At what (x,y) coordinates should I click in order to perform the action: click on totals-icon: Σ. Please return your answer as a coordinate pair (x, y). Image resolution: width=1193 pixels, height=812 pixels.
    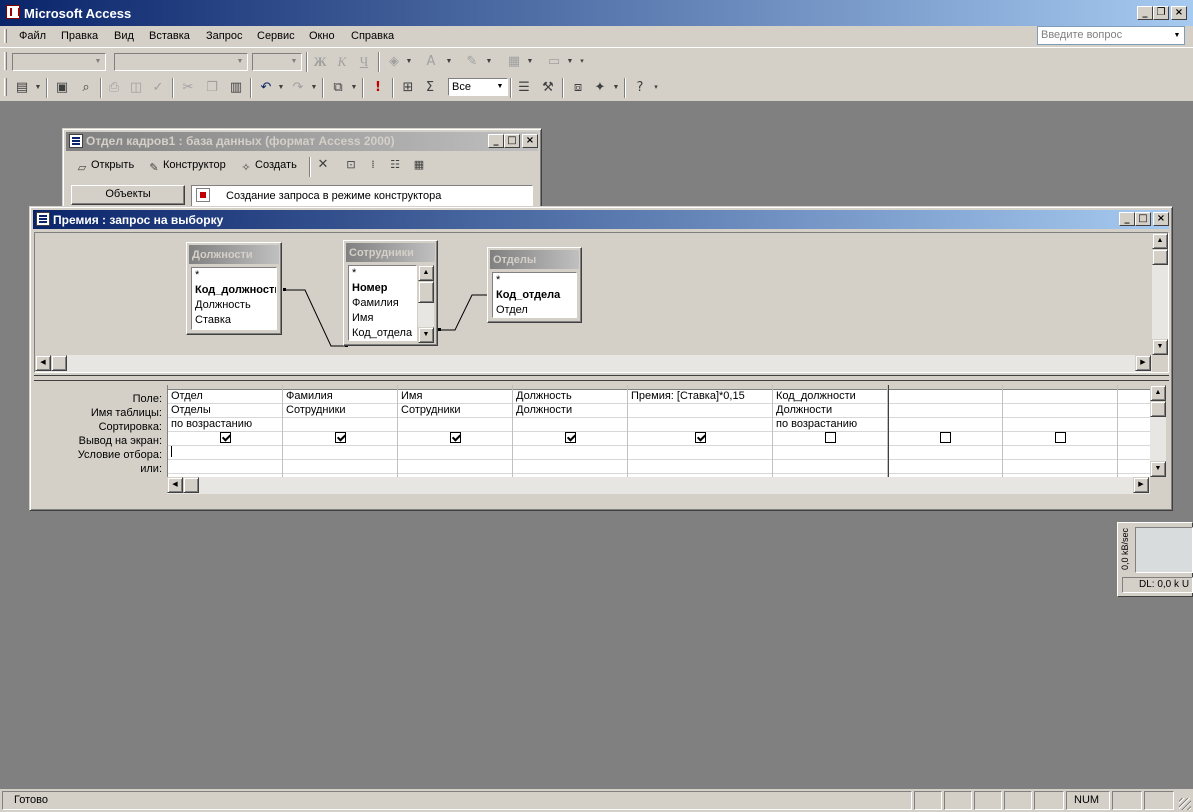
    Looking at the image, I should click on (430, 88).